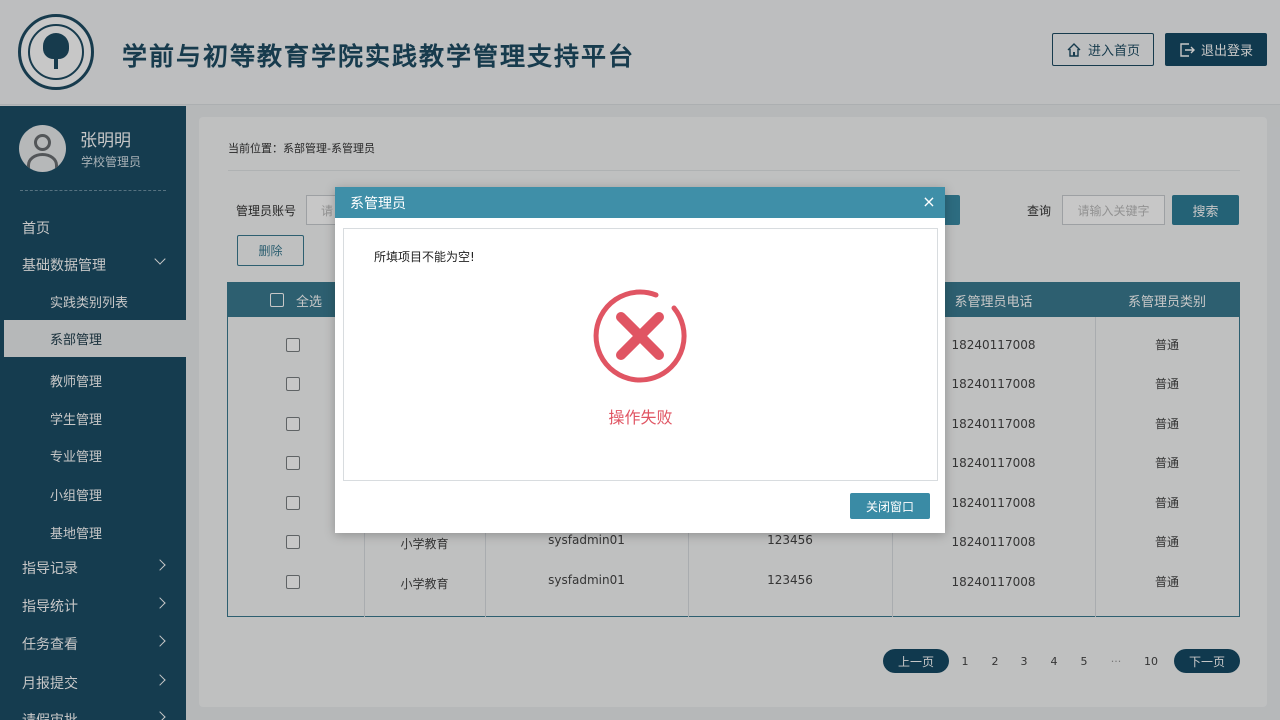 The image size is (1280, 720). I want to click on close-icon: ×, so click(929, 202).